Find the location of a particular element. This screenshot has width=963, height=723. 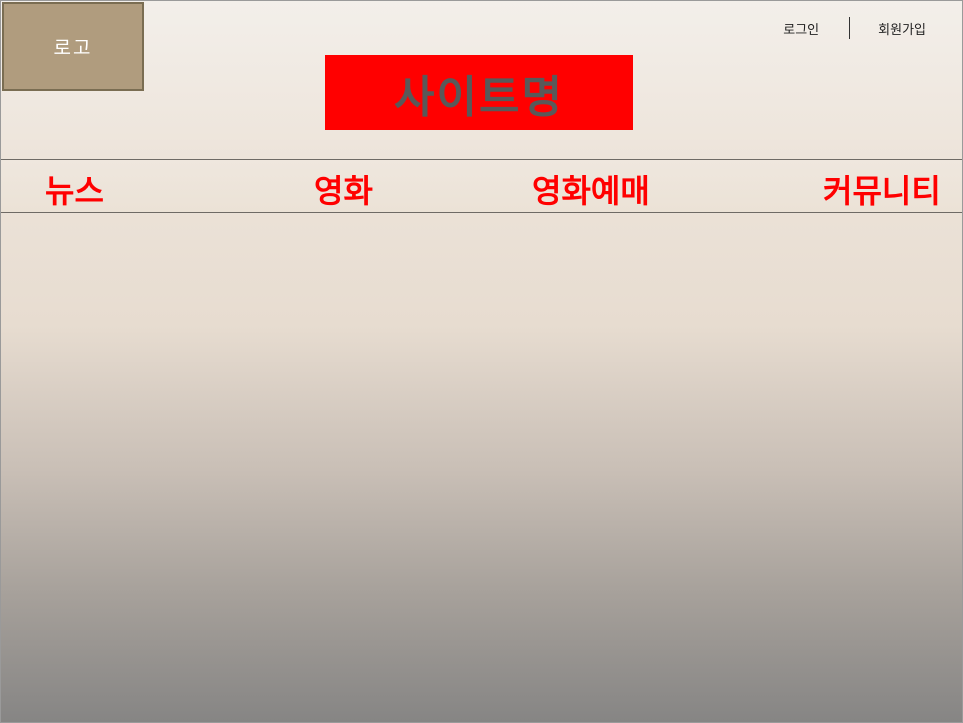

site-name-banner: 사이트명 is located at coordinates (479, 92).